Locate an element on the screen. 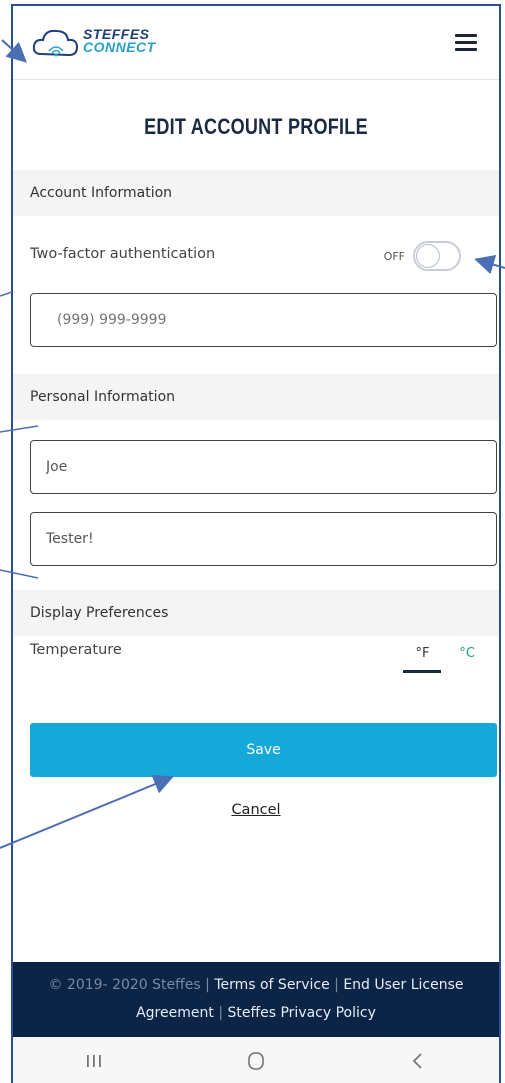 This screenshot has height=1083, width=505. toggle-knob is located at coordinates (428, 256).